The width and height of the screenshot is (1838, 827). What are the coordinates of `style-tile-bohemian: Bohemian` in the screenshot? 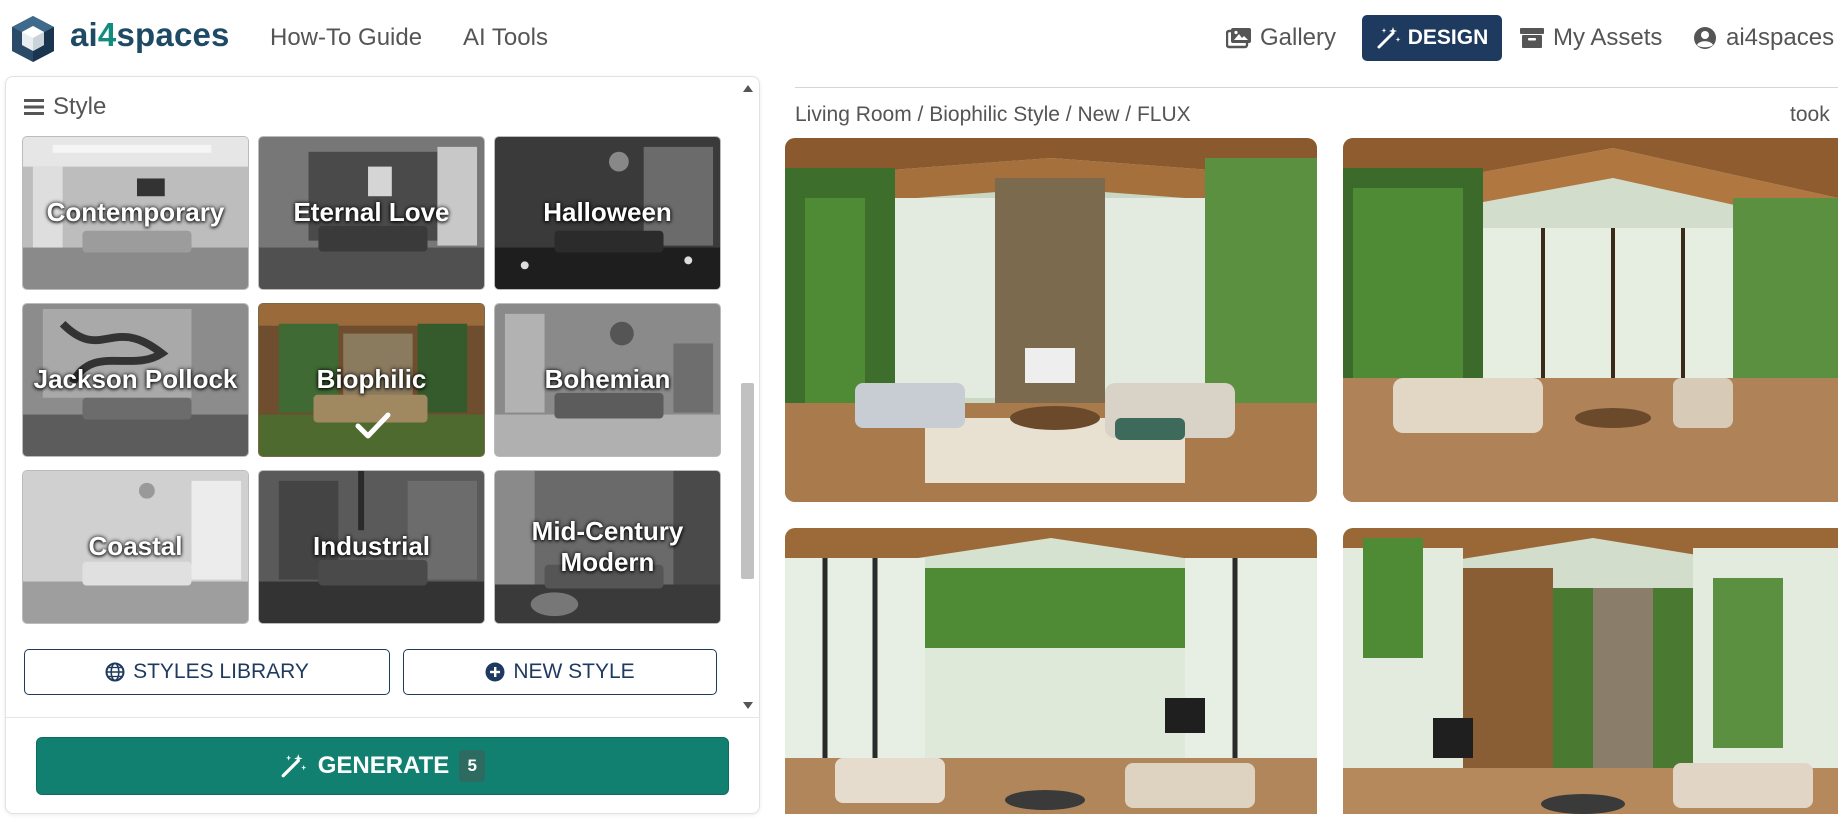 It's located at (607, 380).